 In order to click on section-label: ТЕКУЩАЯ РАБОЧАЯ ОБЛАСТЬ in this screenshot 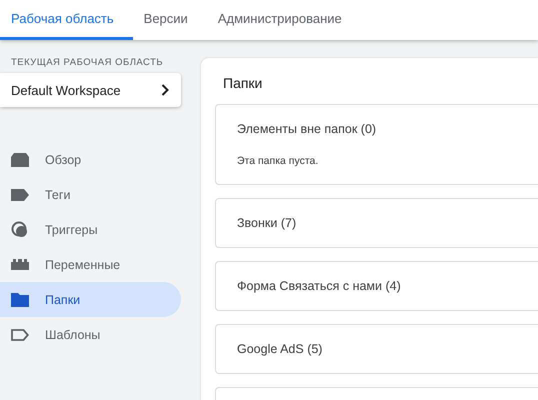, I will do `click(87, 62)`.